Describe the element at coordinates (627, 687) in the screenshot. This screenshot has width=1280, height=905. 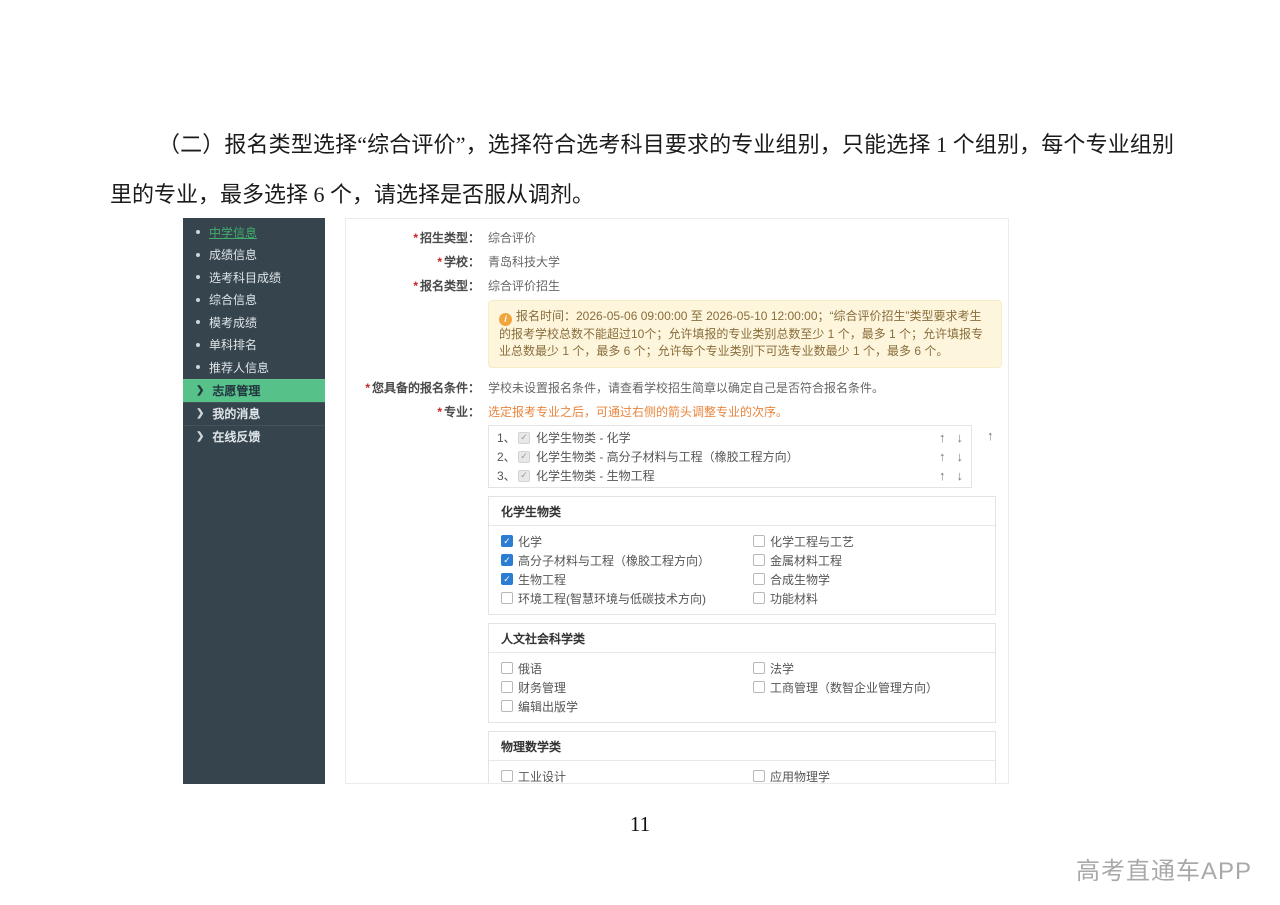
I see `major-option: 财务管理` at that location.